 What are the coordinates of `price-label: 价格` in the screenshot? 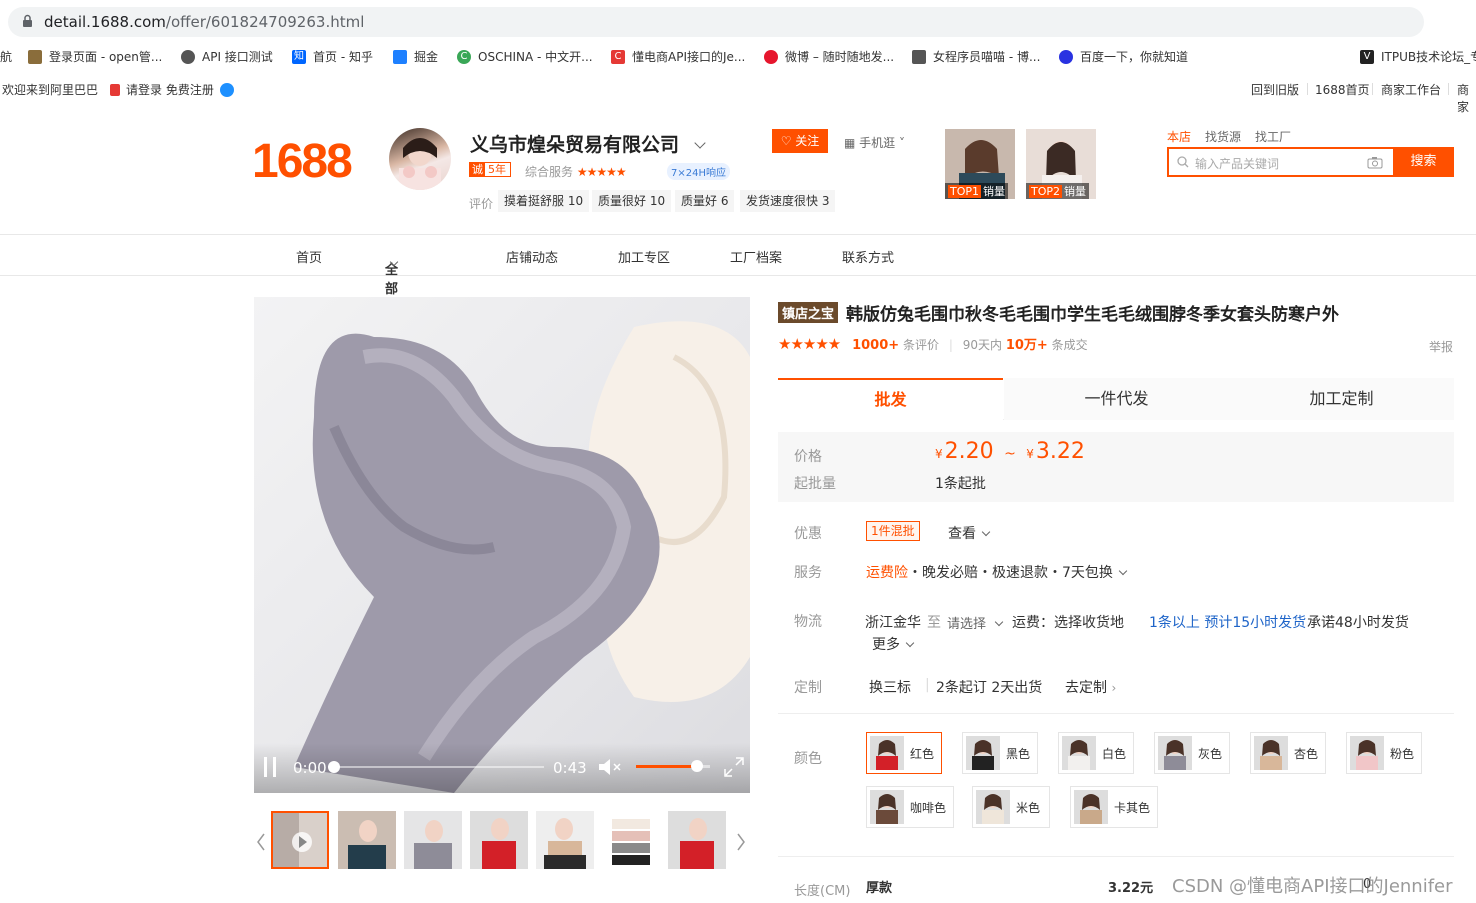 It's located at (808, 457).